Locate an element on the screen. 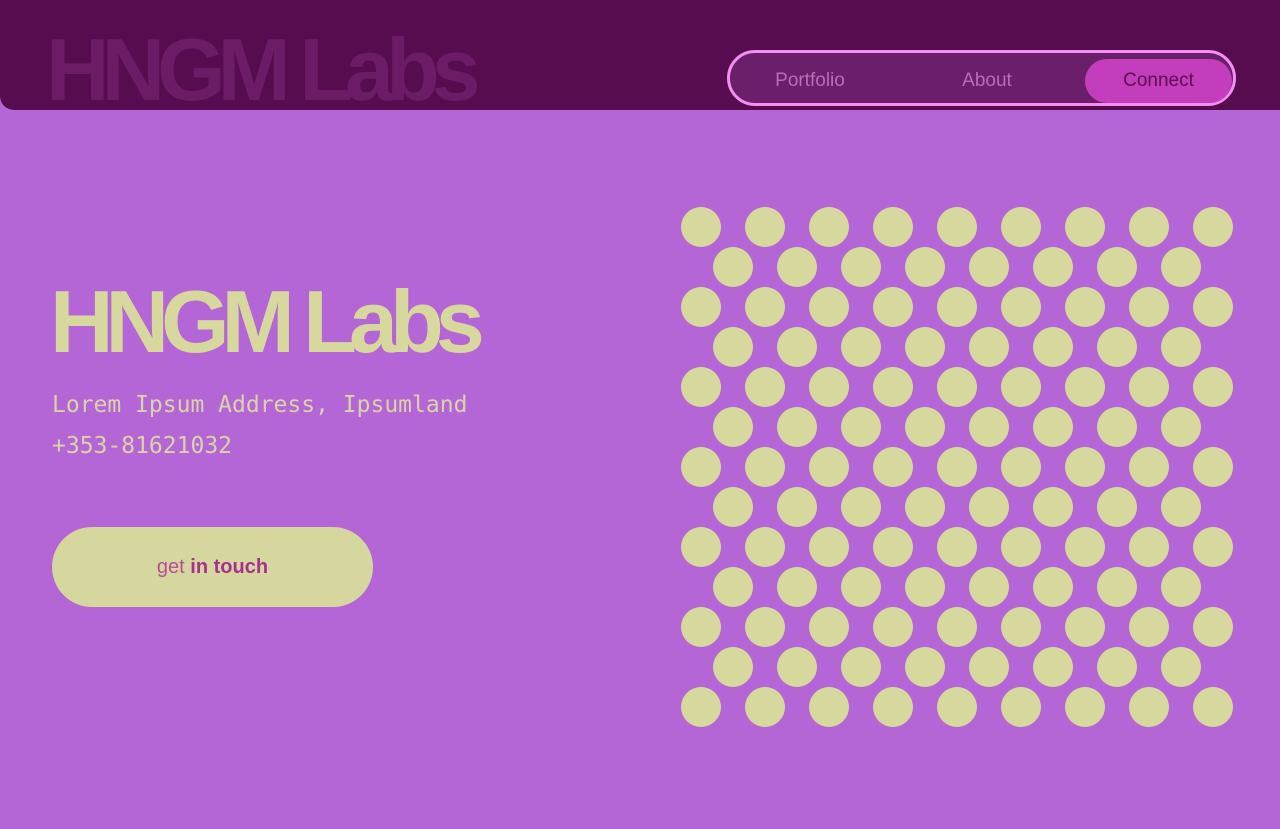 The height and width of the screenshot is (829, 1280). nav-item-about: About is located at coordinates (987, 81).